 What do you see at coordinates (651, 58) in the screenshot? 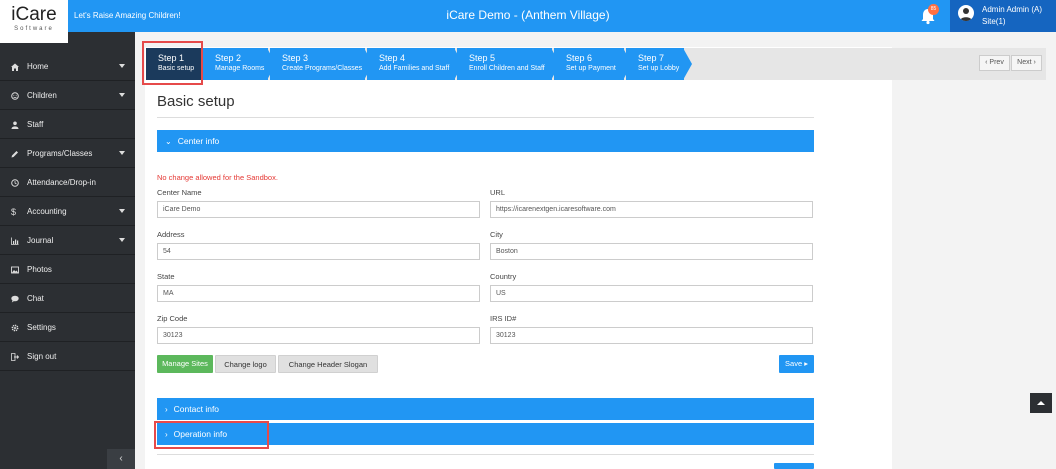
I see `step-number: Step 7` at bounding box center [651, 58].